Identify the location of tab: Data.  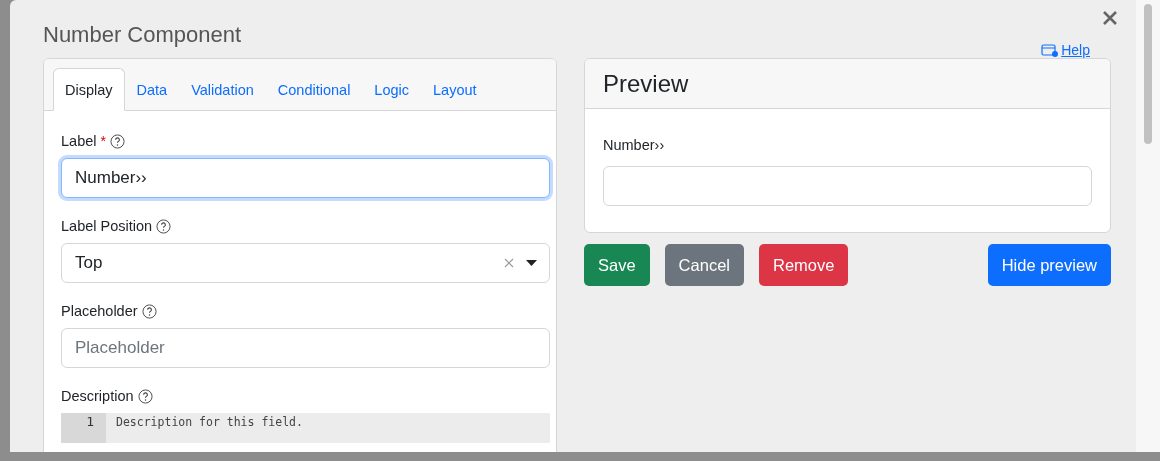
(152, 89).